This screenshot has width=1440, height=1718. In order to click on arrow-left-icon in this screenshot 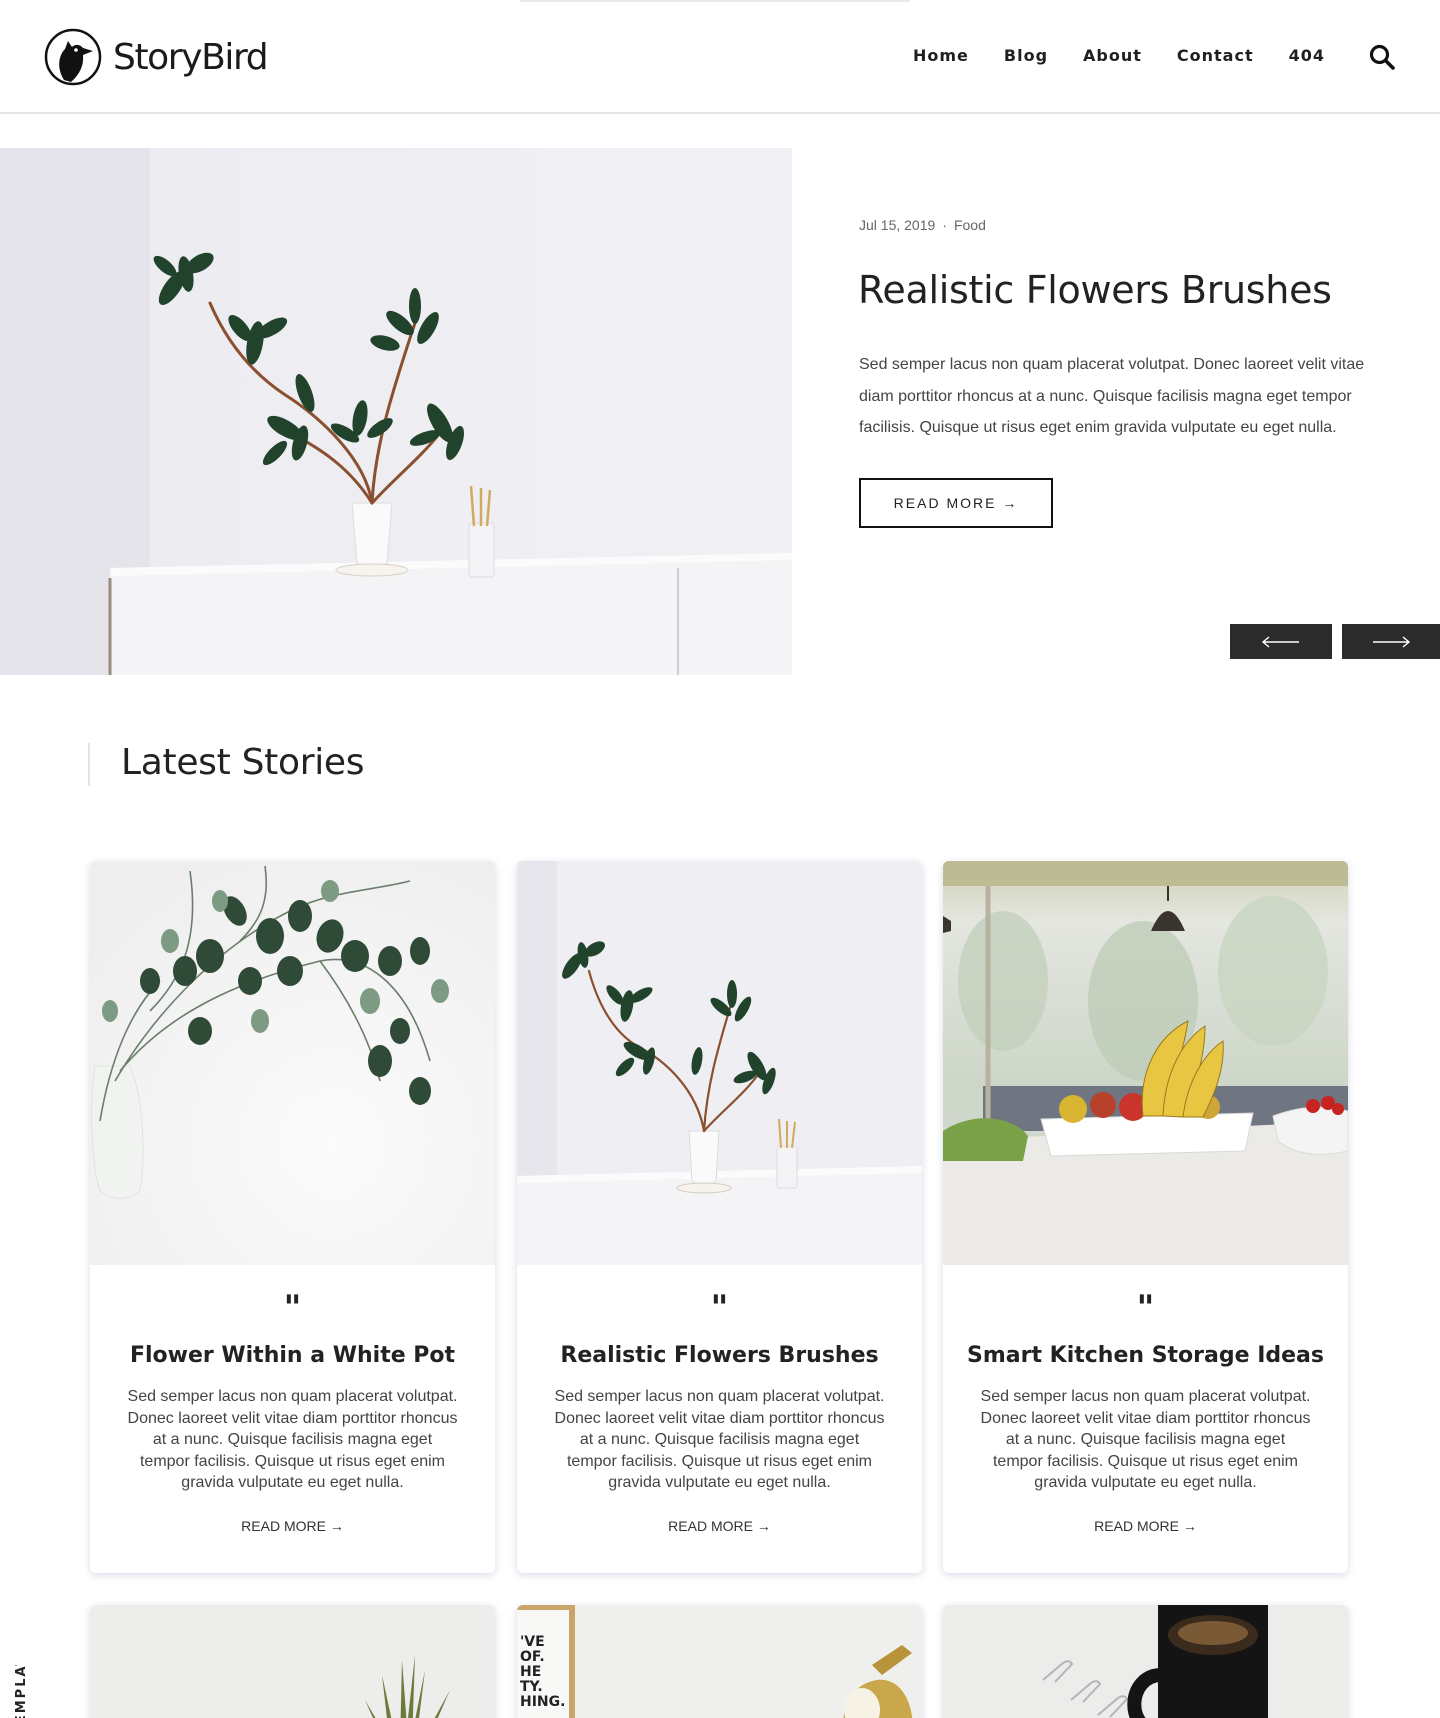, I will do `click(1280, 641)`.